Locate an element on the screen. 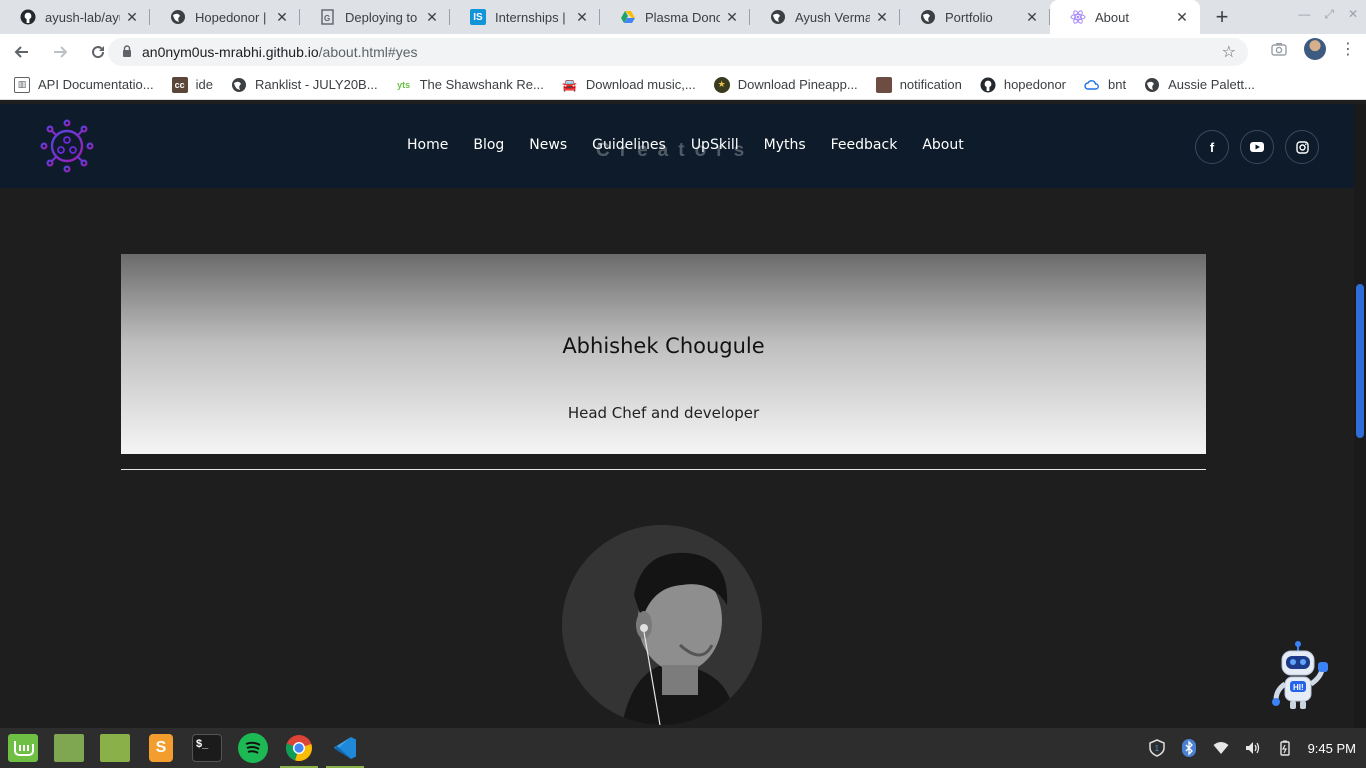  yts-icon: yts is located at coordinates (404, 84).